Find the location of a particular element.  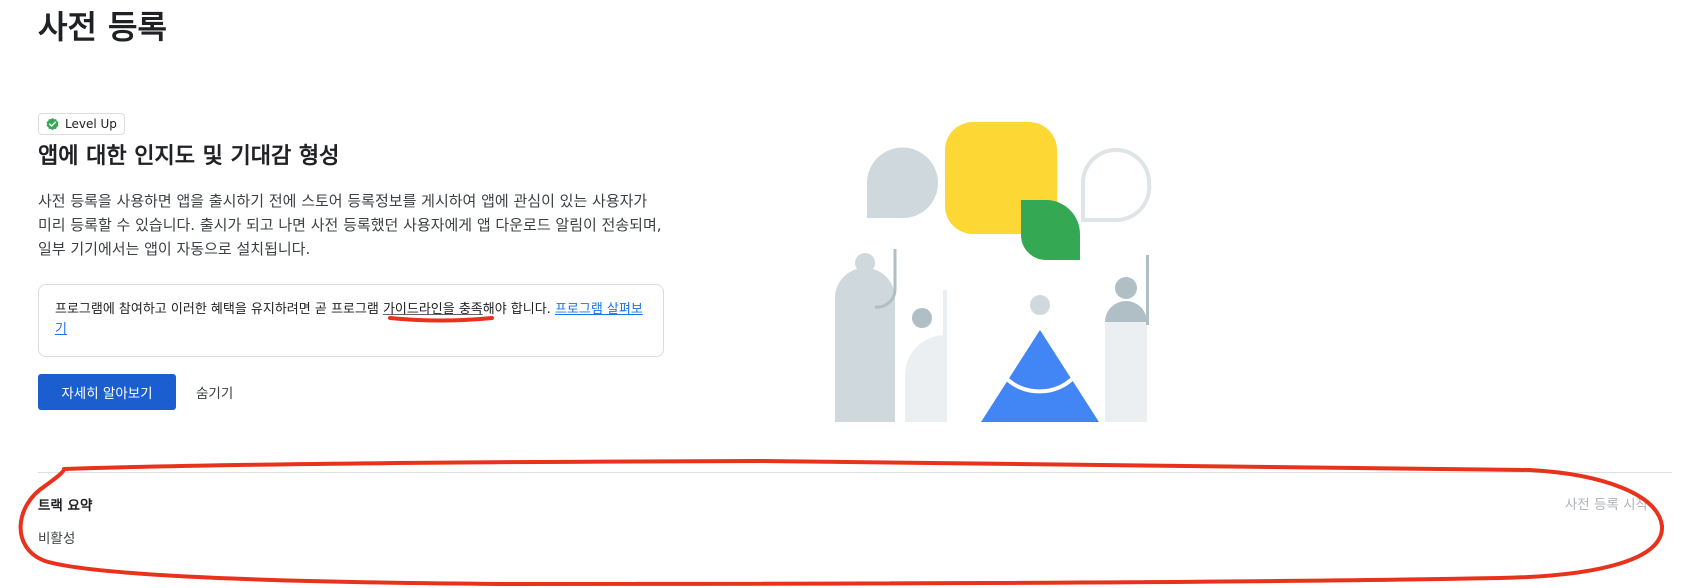

illustration-head-right is located at coordinates (1126, 288).